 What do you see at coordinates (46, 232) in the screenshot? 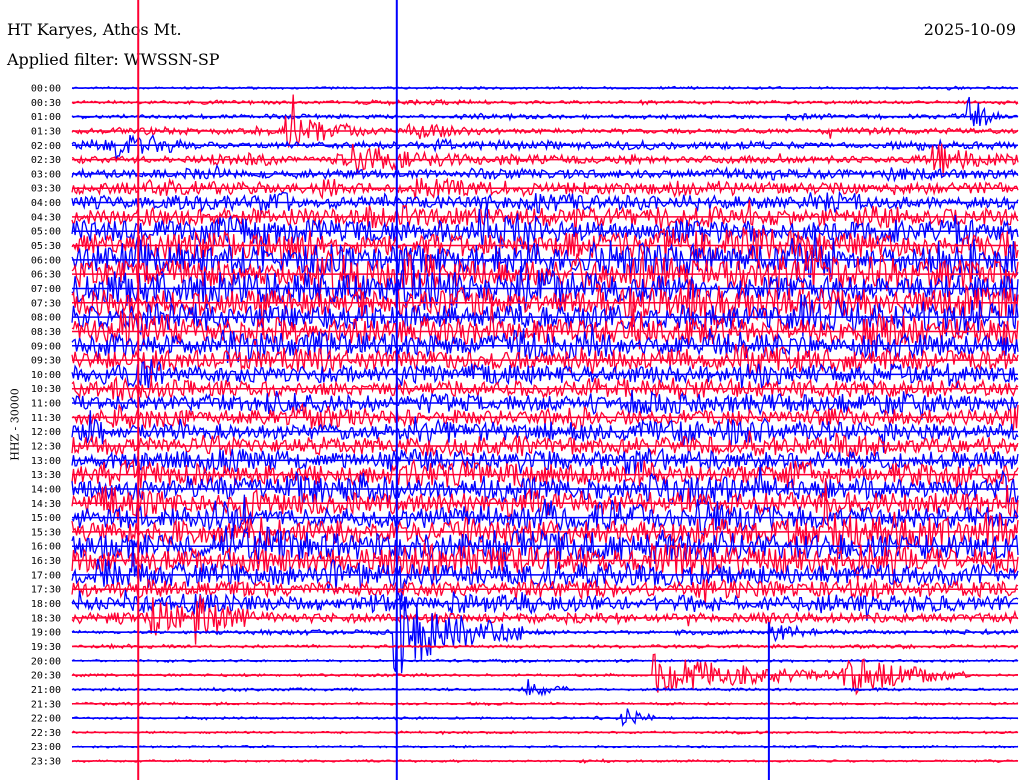
I see `time-tick-label: 05:00` at bounding box center [46, 232].